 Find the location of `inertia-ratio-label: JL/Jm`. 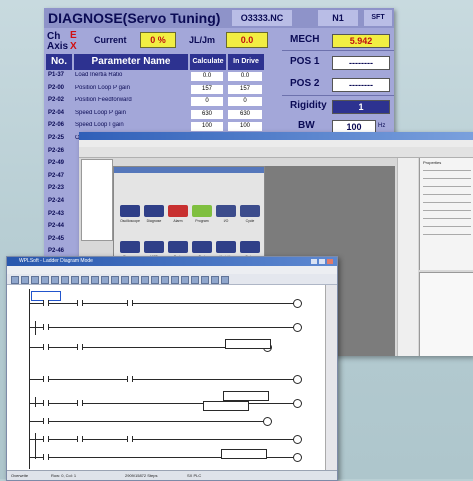

inertia-ratio-label: JL/Jm is located at coordinates (202, 40).